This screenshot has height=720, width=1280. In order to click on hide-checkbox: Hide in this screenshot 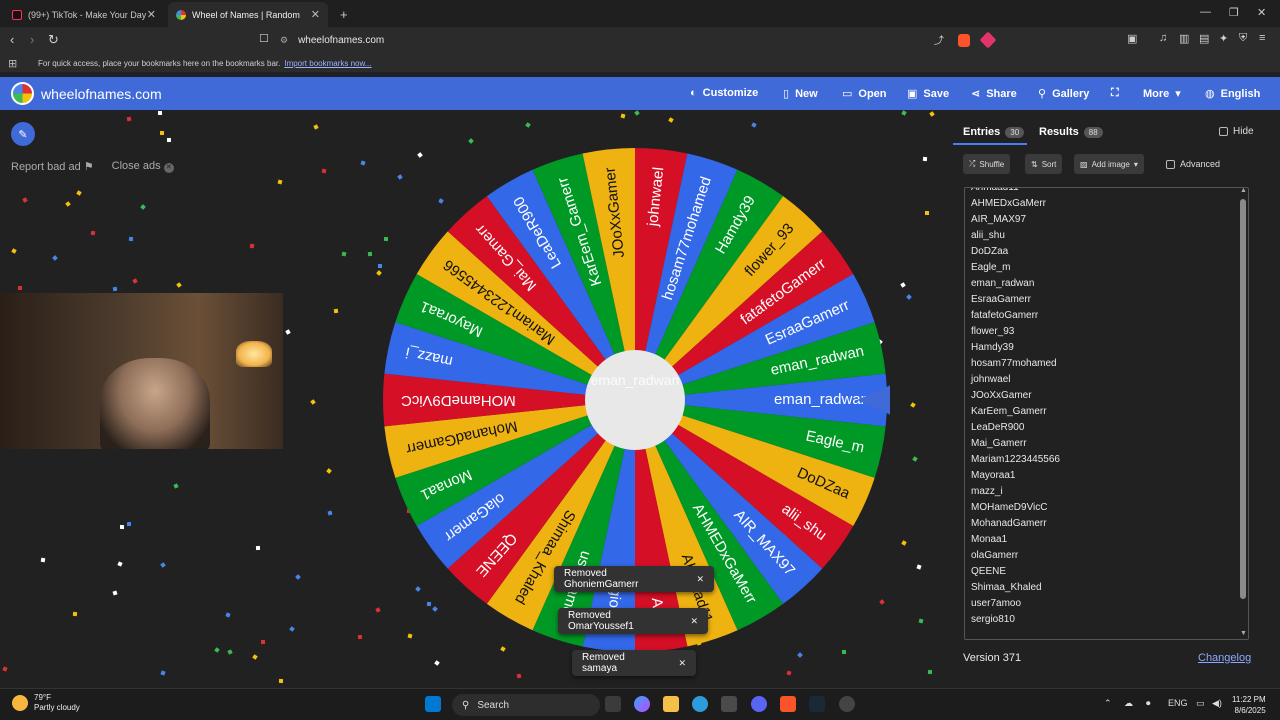, I will do `click(1236, 131)`.